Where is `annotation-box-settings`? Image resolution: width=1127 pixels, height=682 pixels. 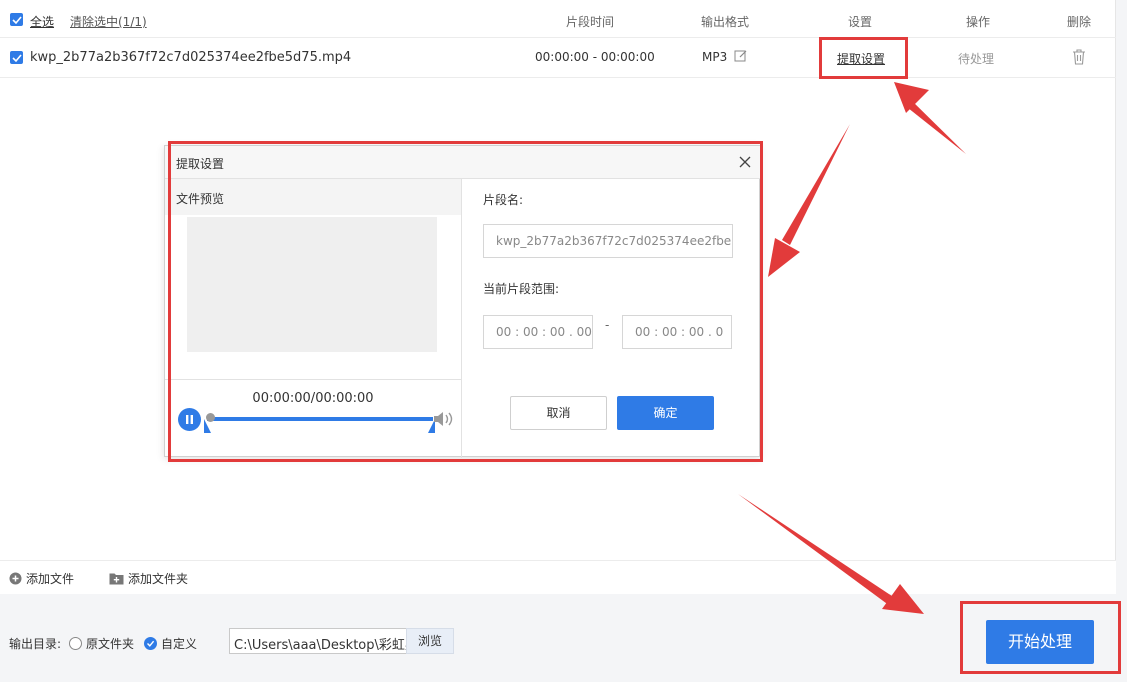 annotation-box-settings is located at coordinates (863, 58).